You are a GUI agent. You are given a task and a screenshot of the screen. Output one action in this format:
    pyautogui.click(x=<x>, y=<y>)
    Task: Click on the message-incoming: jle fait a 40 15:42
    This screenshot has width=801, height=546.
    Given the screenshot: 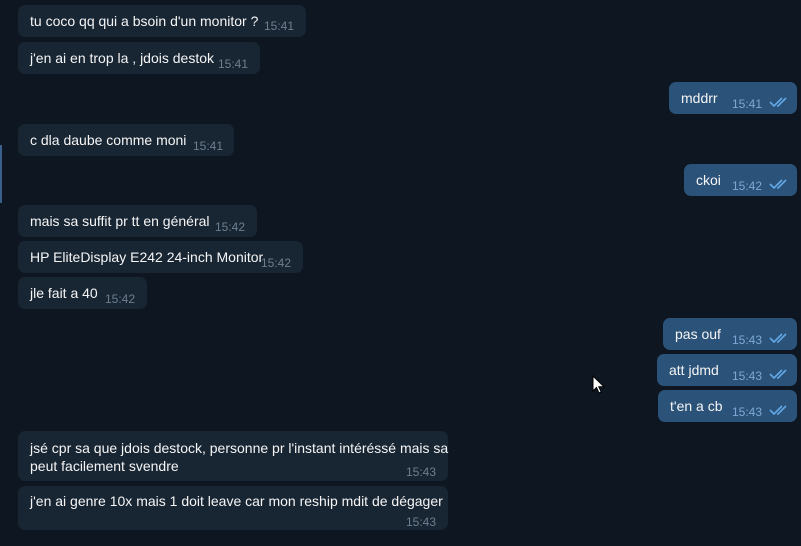 What is the action you would take?
    pyautogui.click(x=82, y=293)
    